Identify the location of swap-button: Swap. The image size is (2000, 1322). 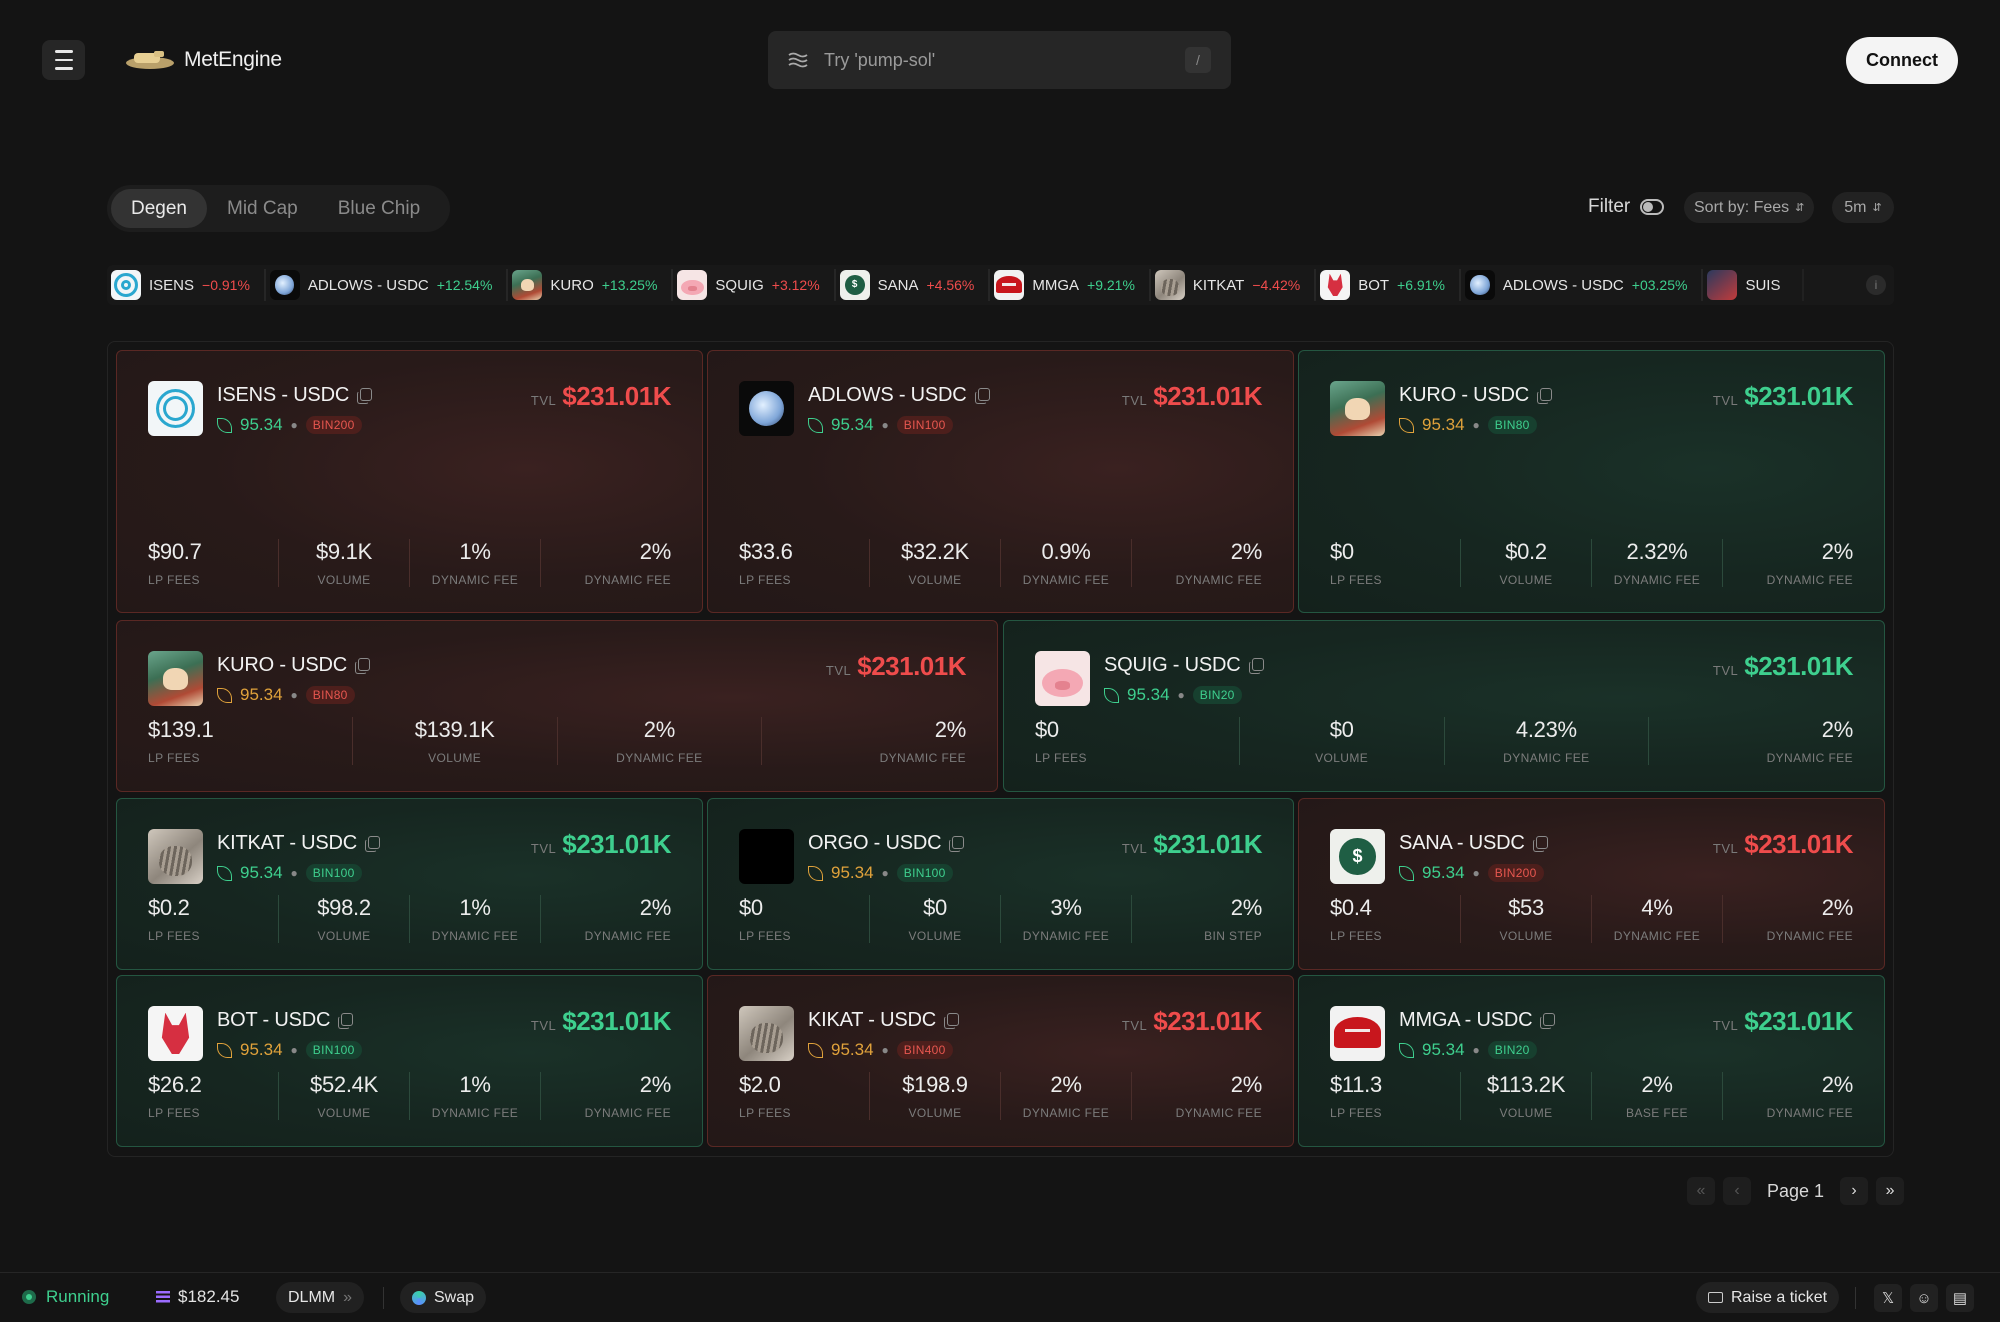
(443, 1297).